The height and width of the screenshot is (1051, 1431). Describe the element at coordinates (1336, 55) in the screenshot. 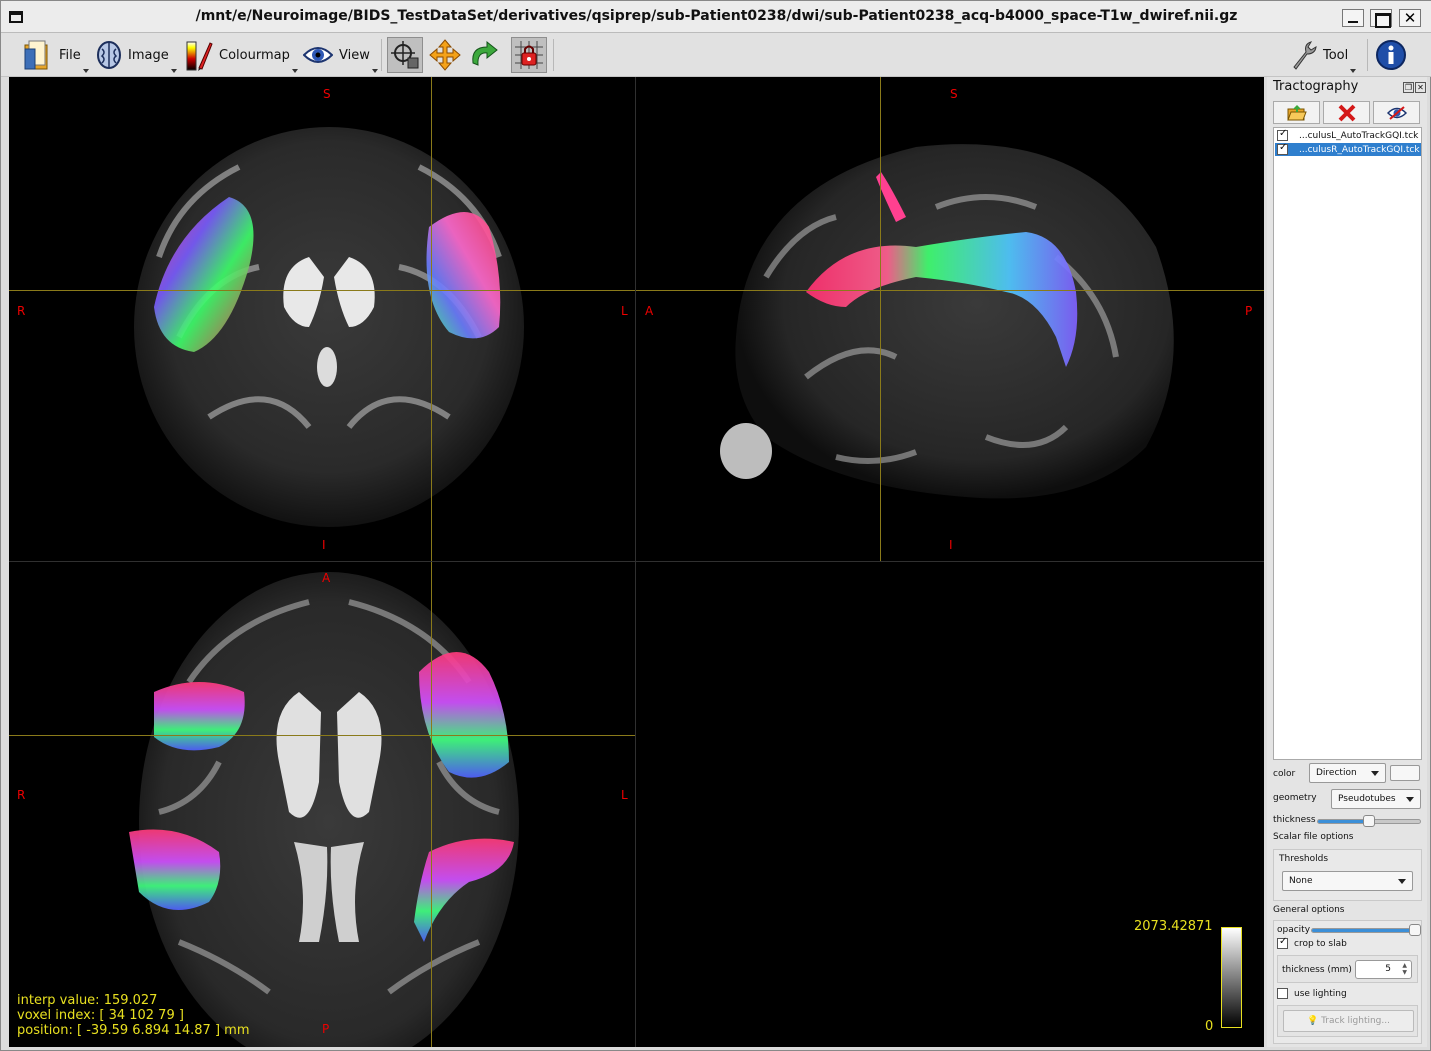

I see `tool-menu-label: Tool` at that location.